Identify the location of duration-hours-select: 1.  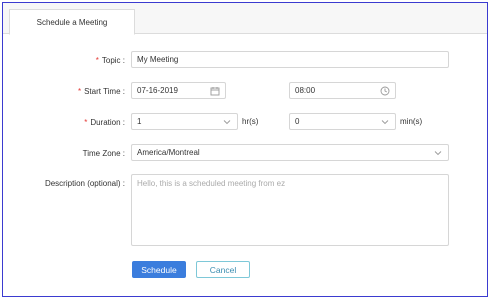
(184, 121).